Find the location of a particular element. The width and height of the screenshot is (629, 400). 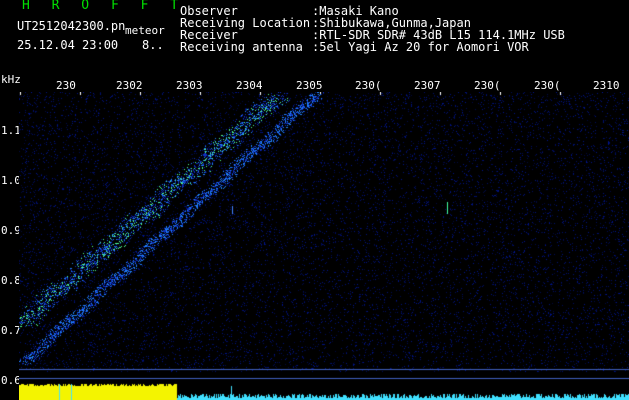

y-tick-label: 1.0 is located at coordinates (11, 180).